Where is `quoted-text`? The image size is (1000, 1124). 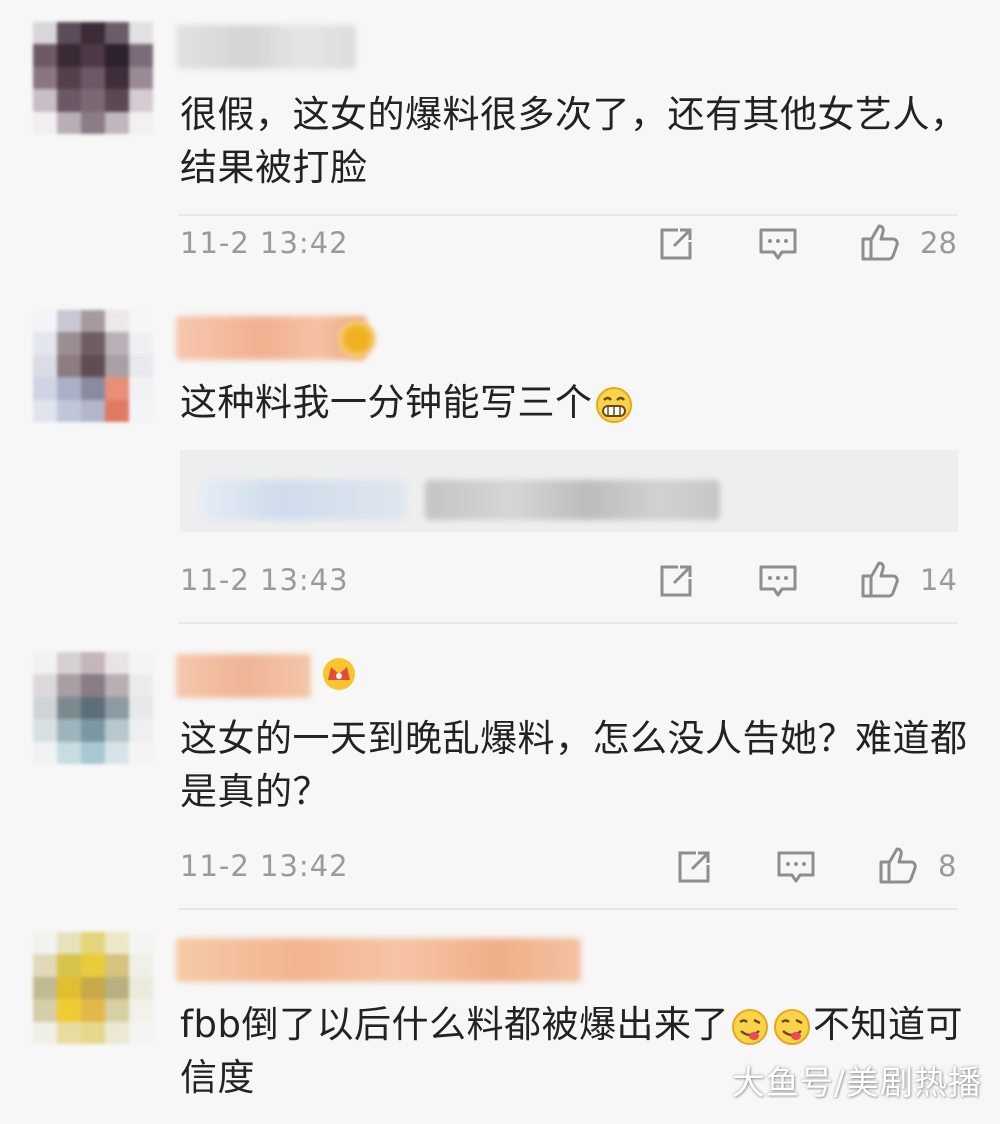 quoted-text is located at coordinates (572, 500).